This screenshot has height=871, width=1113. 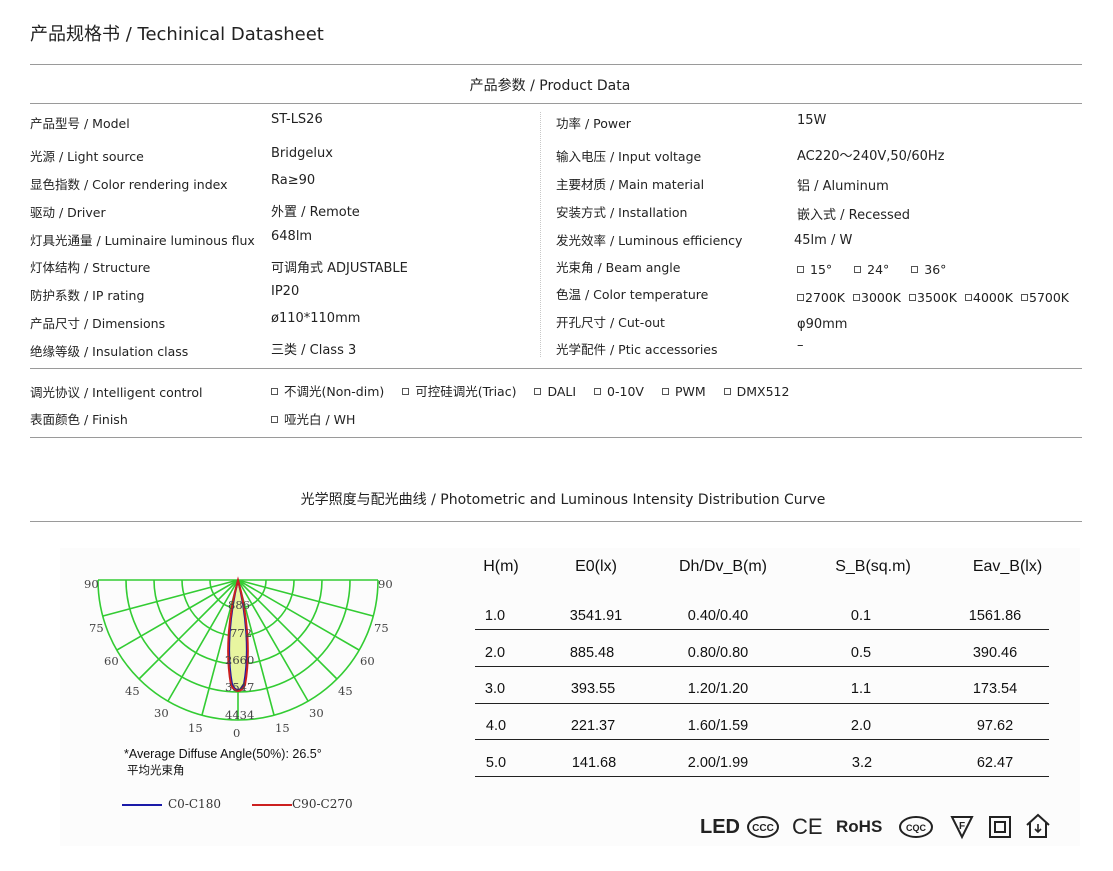 What do you see at coordinates (239, 605) in the screenshot?
I see `ring-label: 886` at bounding box center [239, 605].